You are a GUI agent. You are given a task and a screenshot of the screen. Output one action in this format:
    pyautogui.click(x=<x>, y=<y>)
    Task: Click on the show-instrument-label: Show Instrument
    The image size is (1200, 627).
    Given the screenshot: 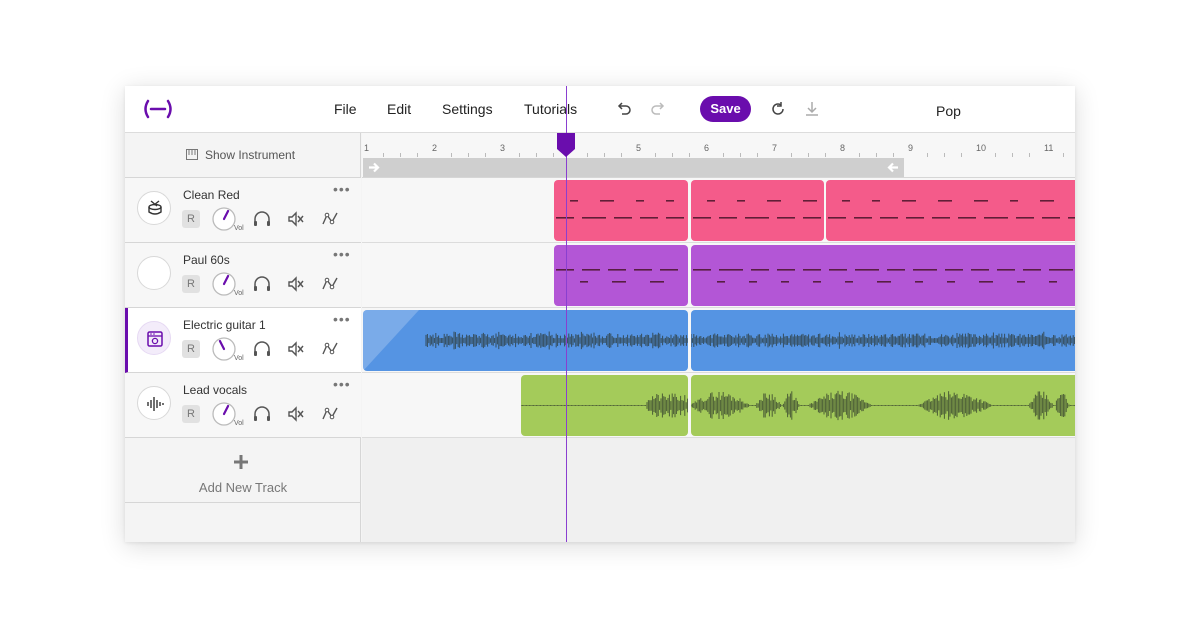 What is the action you would take?
    pyautogui.click(x=250, y=155)
    